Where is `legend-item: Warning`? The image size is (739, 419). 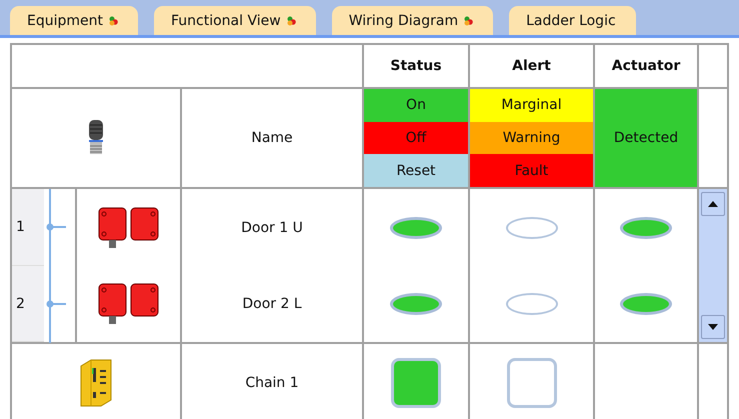
legend-item: Warning is located at coordinates (531, 138).